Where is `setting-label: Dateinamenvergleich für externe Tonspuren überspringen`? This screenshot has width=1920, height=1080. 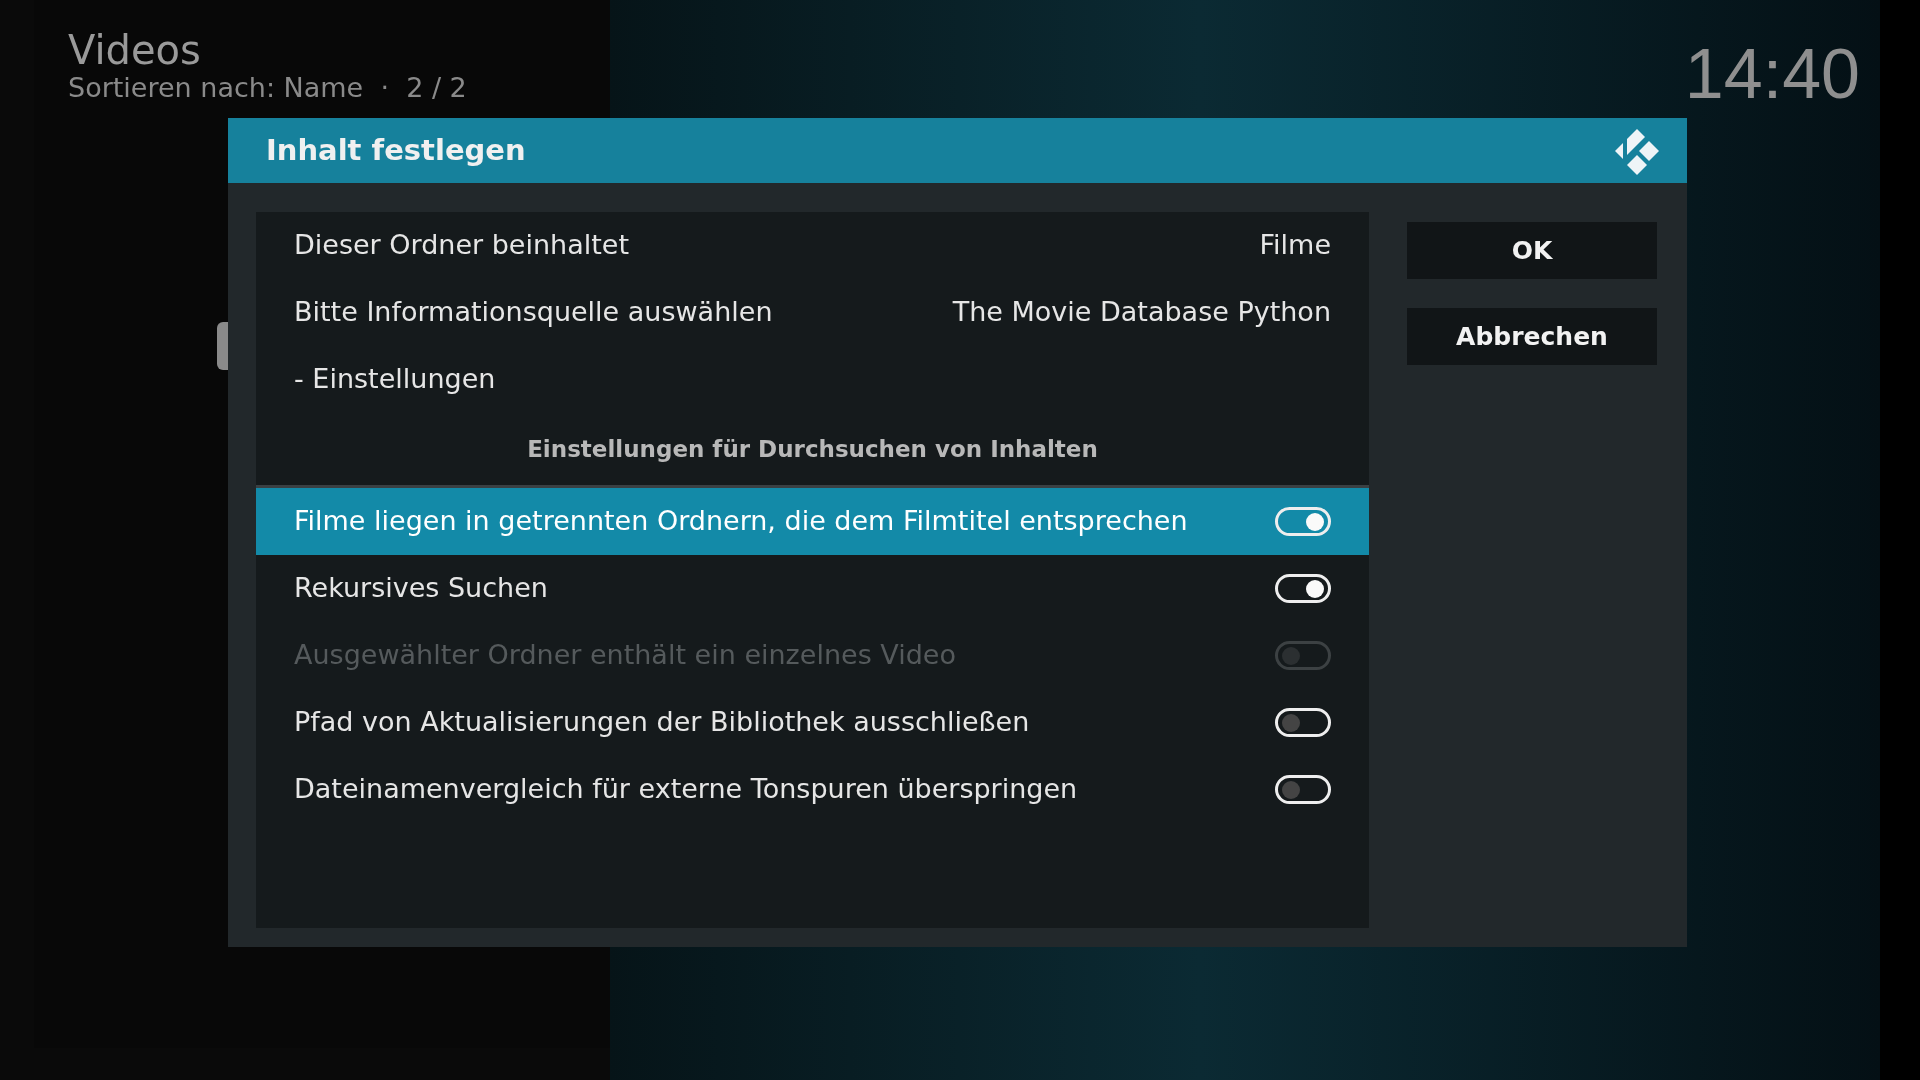
setting-label: Dateinamenvergleich für externe Tonspuren überspringen is located at coordinates (686, 789).